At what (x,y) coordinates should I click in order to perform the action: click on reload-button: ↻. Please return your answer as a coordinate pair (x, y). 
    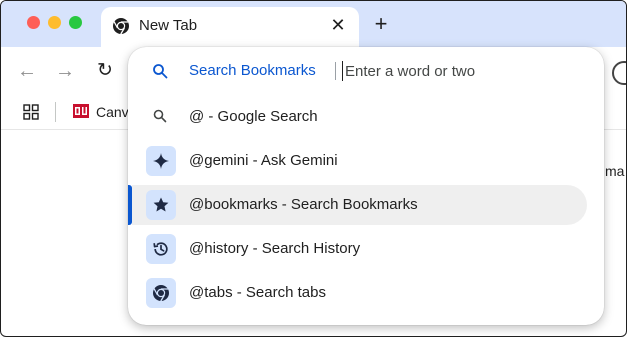
    Looking at the image, I should click on (105, 71).